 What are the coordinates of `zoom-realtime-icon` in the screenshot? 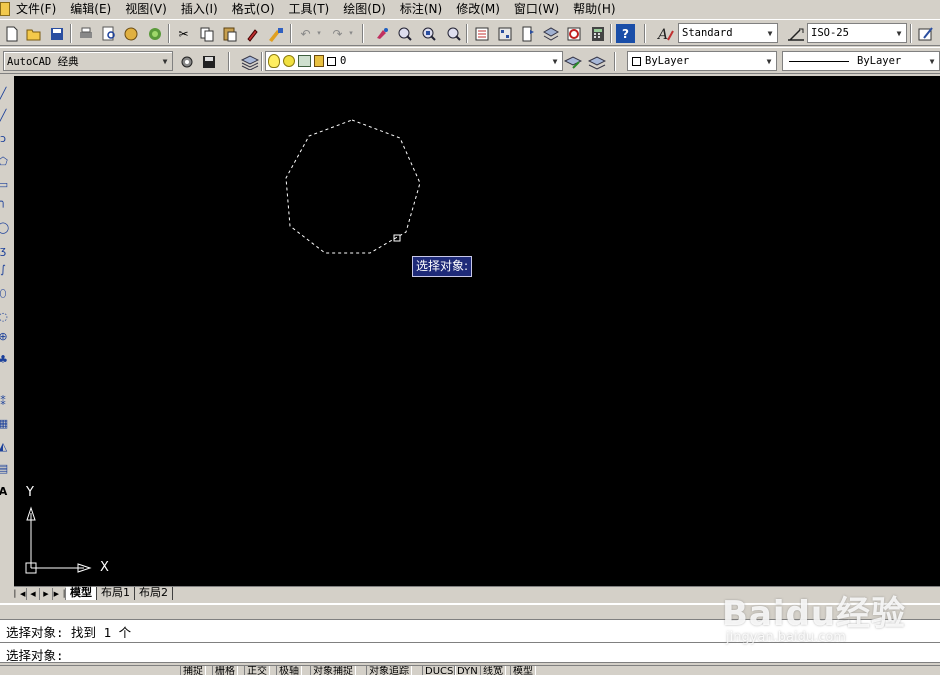 It's located at (404, 33).